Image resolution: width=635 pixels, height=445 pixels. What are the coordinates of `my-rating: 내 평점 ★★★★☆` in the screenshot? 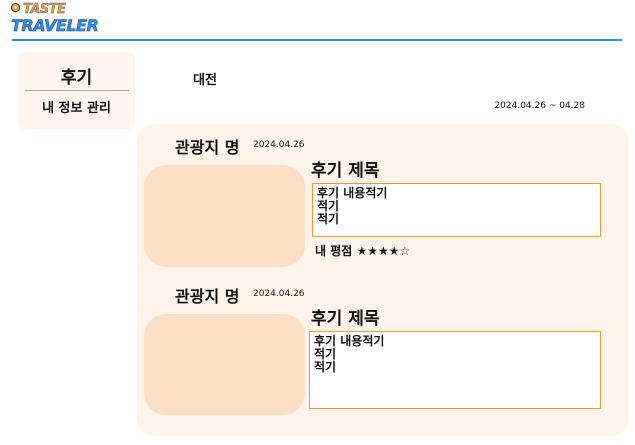 It's located at (362, 250).